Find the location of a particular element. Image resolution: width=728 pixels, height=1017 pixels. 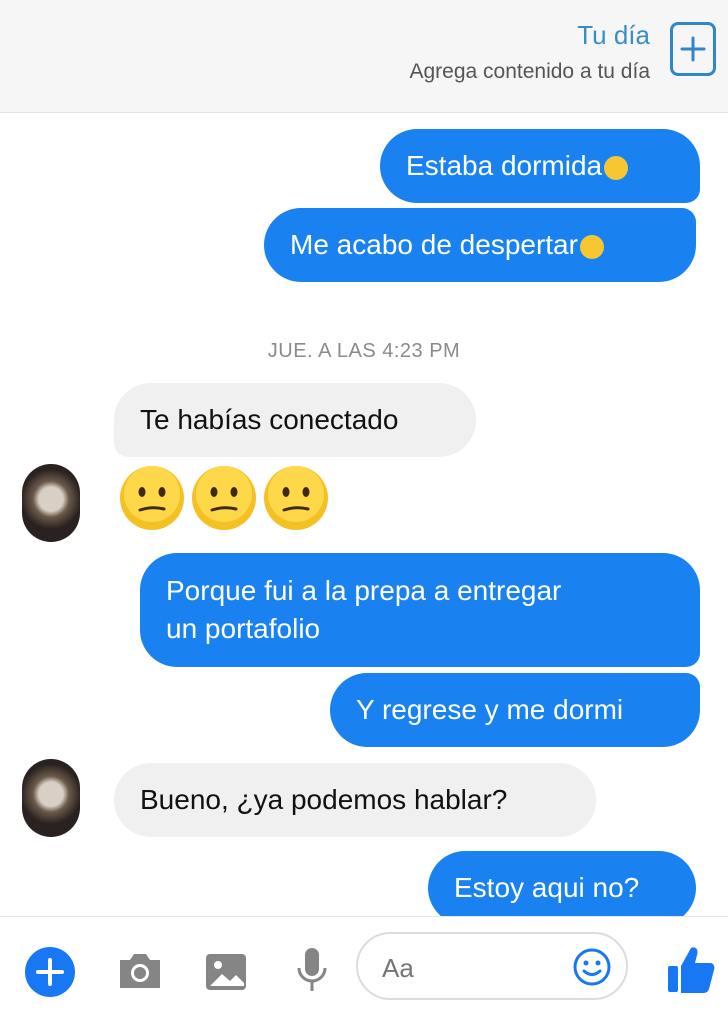

message-text: Estoy aqui no? is located at coordinates (547, 887).